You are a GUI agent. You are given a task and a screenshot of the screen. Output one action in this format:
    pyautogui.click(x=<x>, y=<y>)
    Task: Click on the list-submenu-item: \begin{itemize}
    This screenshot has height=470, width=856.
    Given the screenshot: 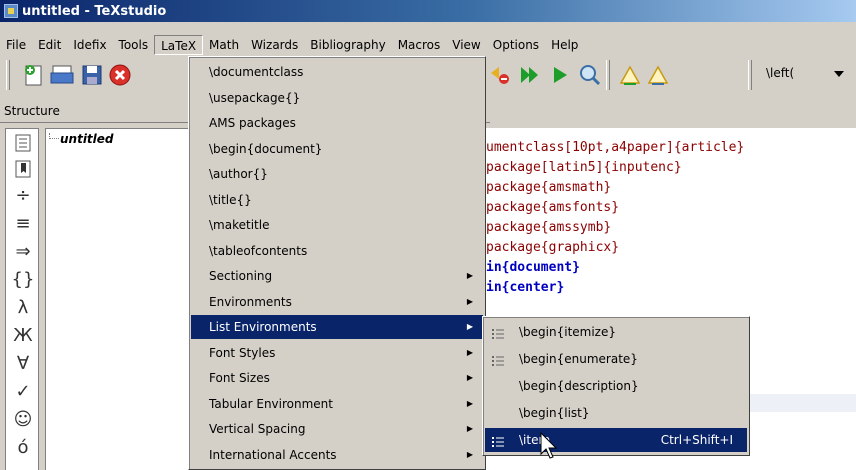 What is the action you would take?
    pyautogui.click(x=616, y=332)
    